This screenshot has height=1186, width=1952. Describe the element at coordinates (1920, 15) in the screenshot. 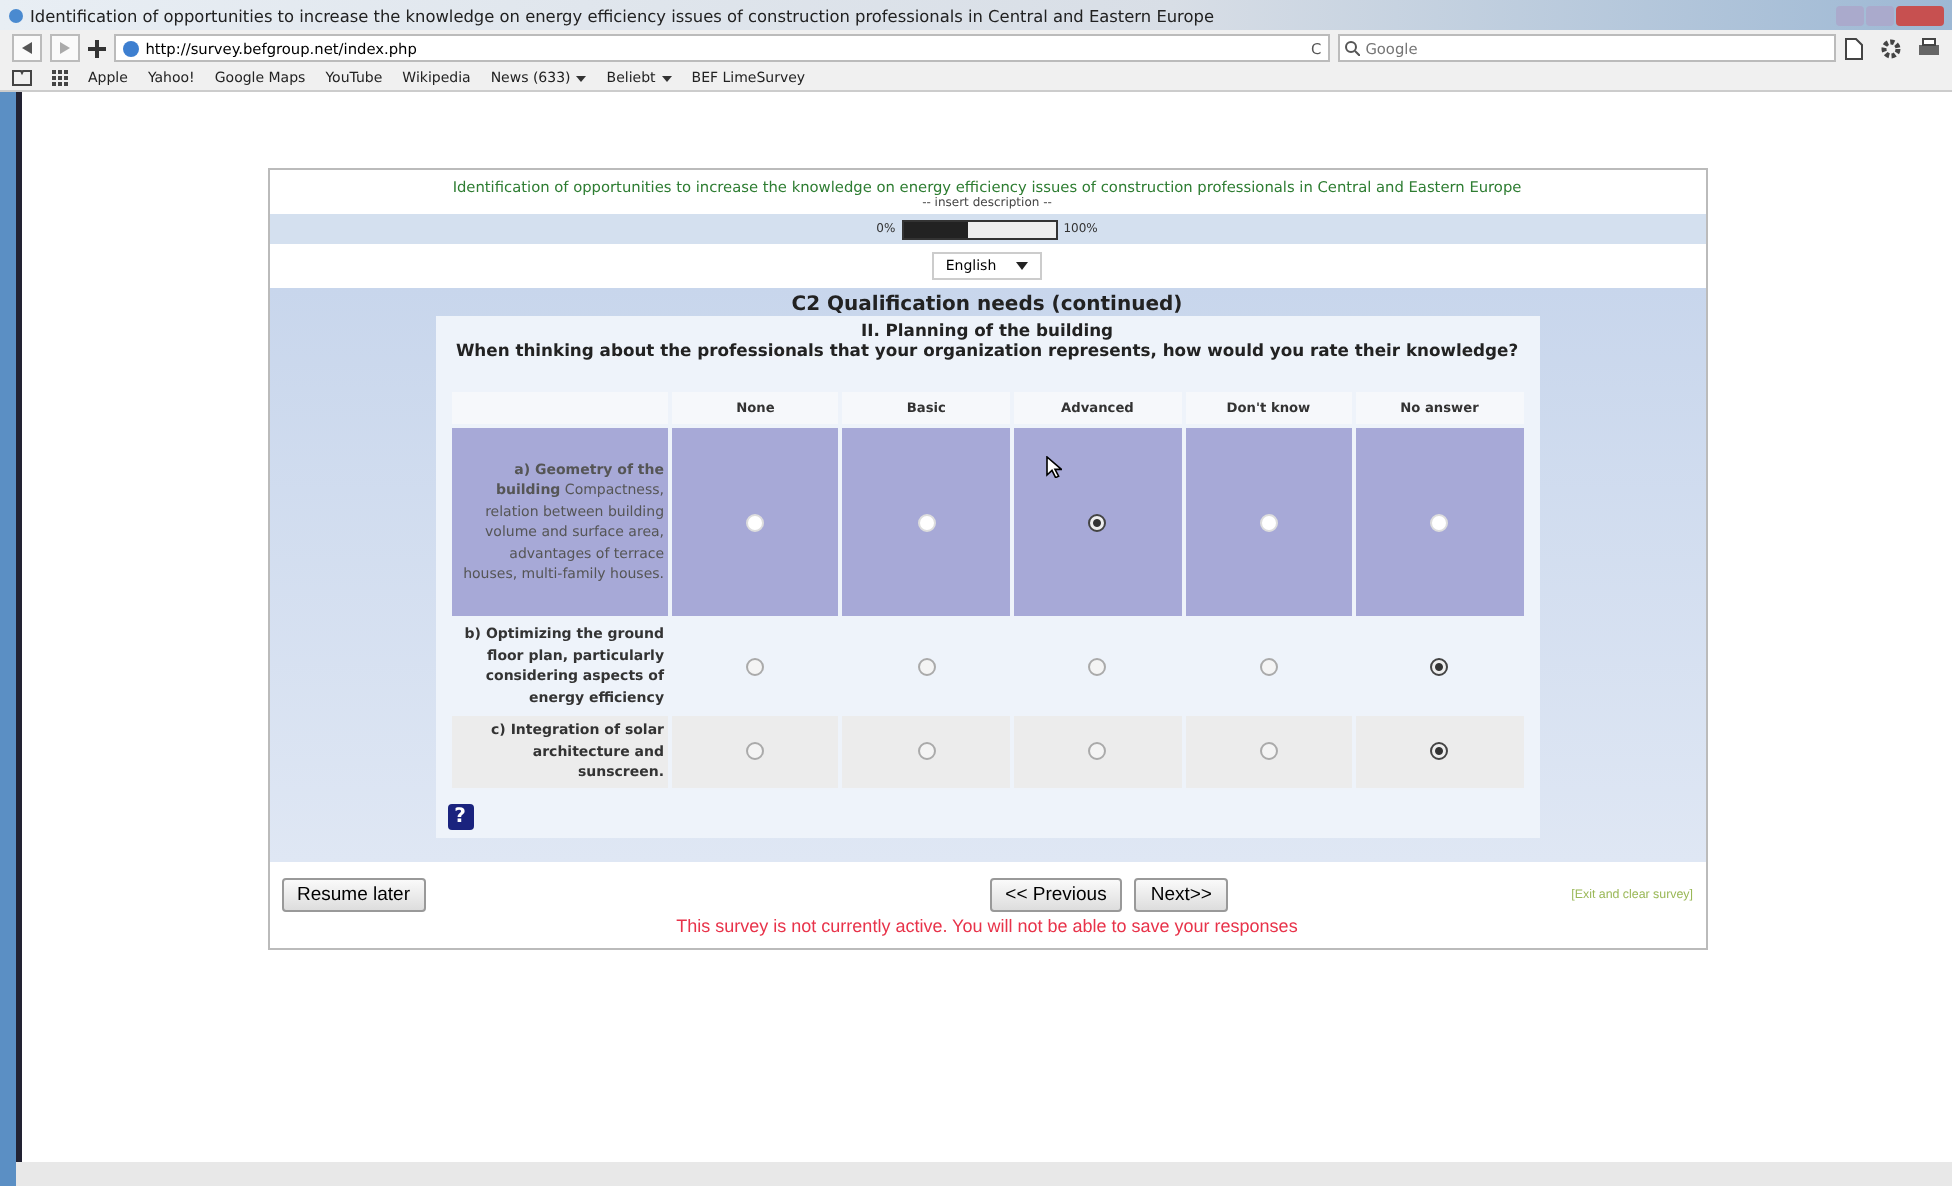

I see `close-button` at that location.